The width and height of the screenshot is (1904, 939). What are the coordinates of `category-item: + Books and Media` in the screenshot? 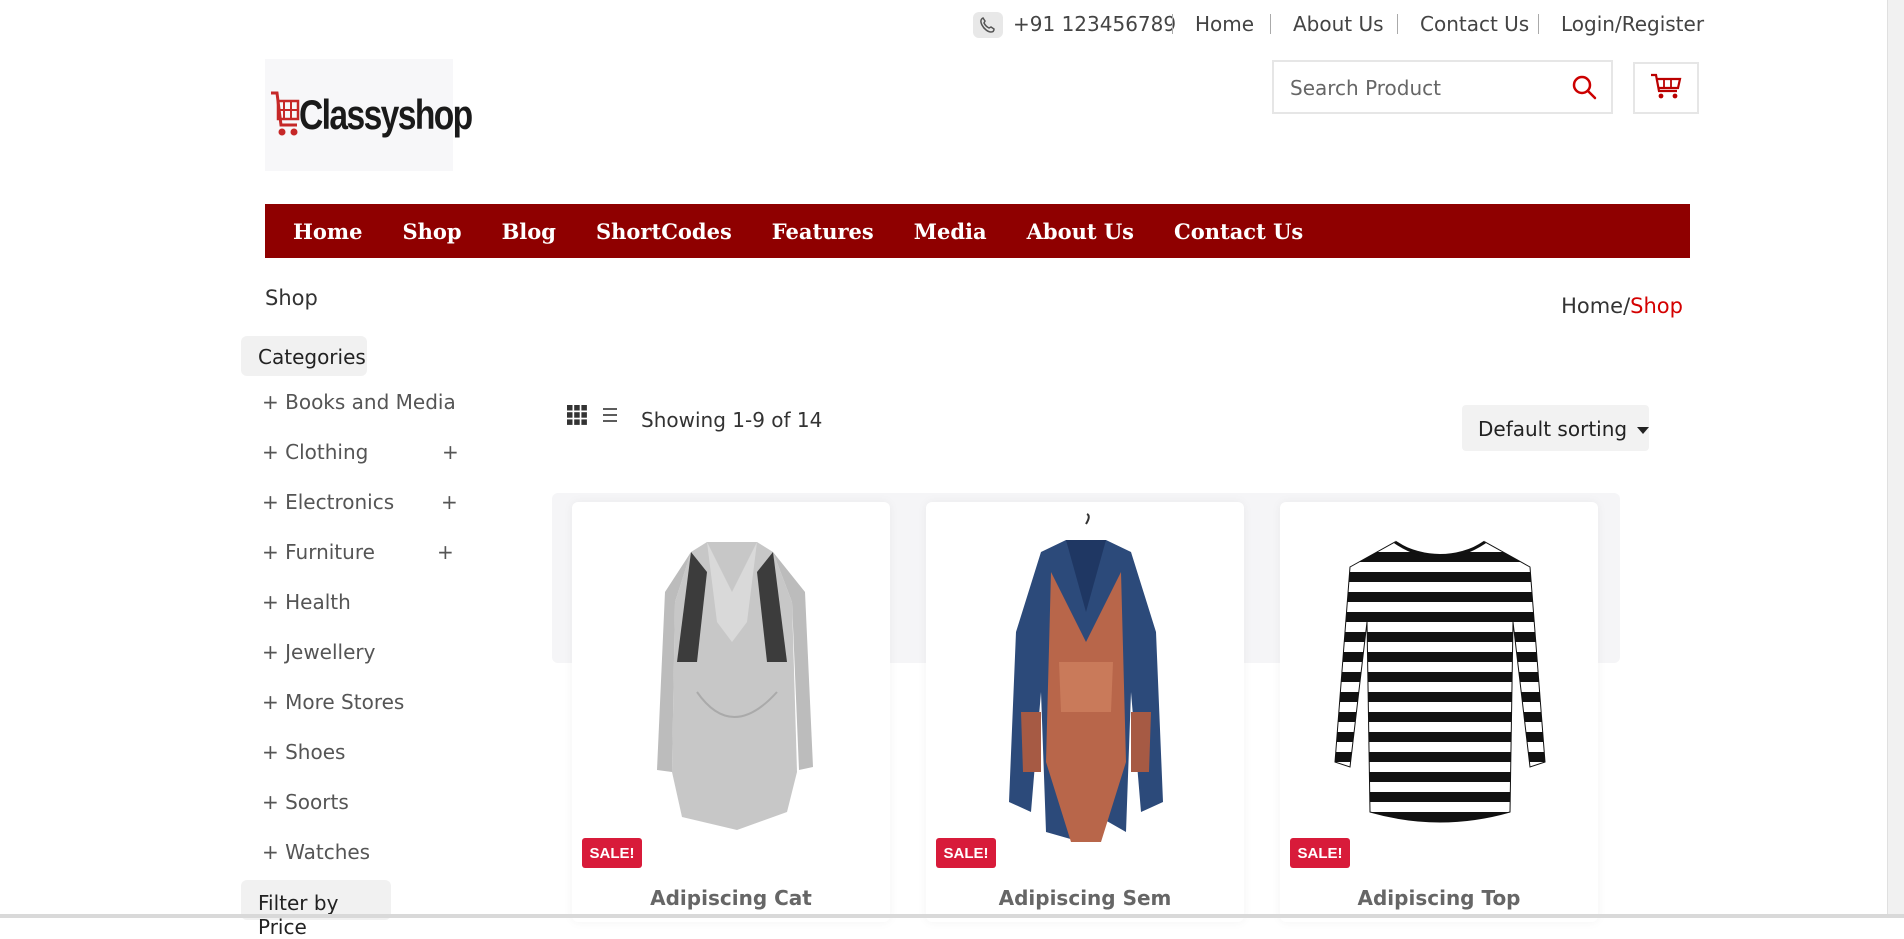 It's located at (367, 415).